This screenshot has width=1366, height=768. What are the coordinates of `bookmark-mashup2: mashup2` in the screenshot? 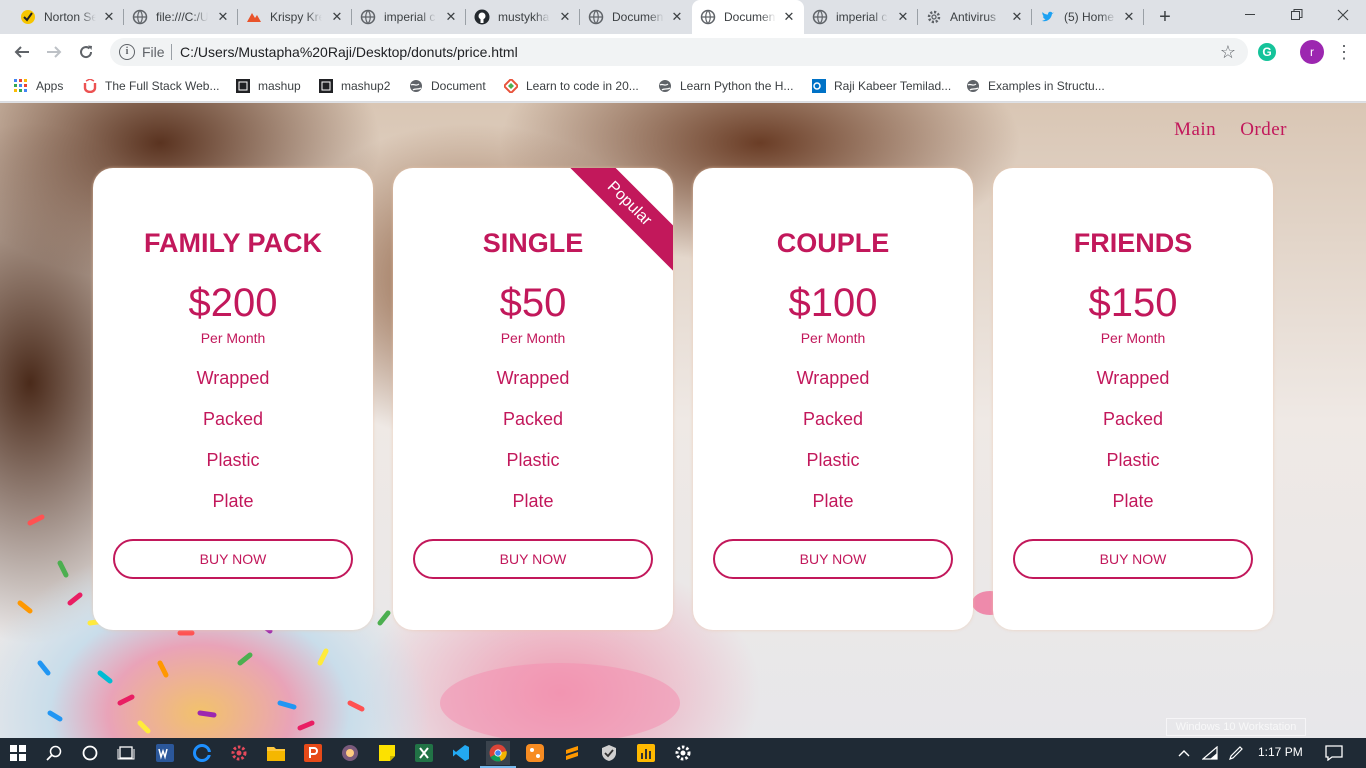 It's located at (354, 86).